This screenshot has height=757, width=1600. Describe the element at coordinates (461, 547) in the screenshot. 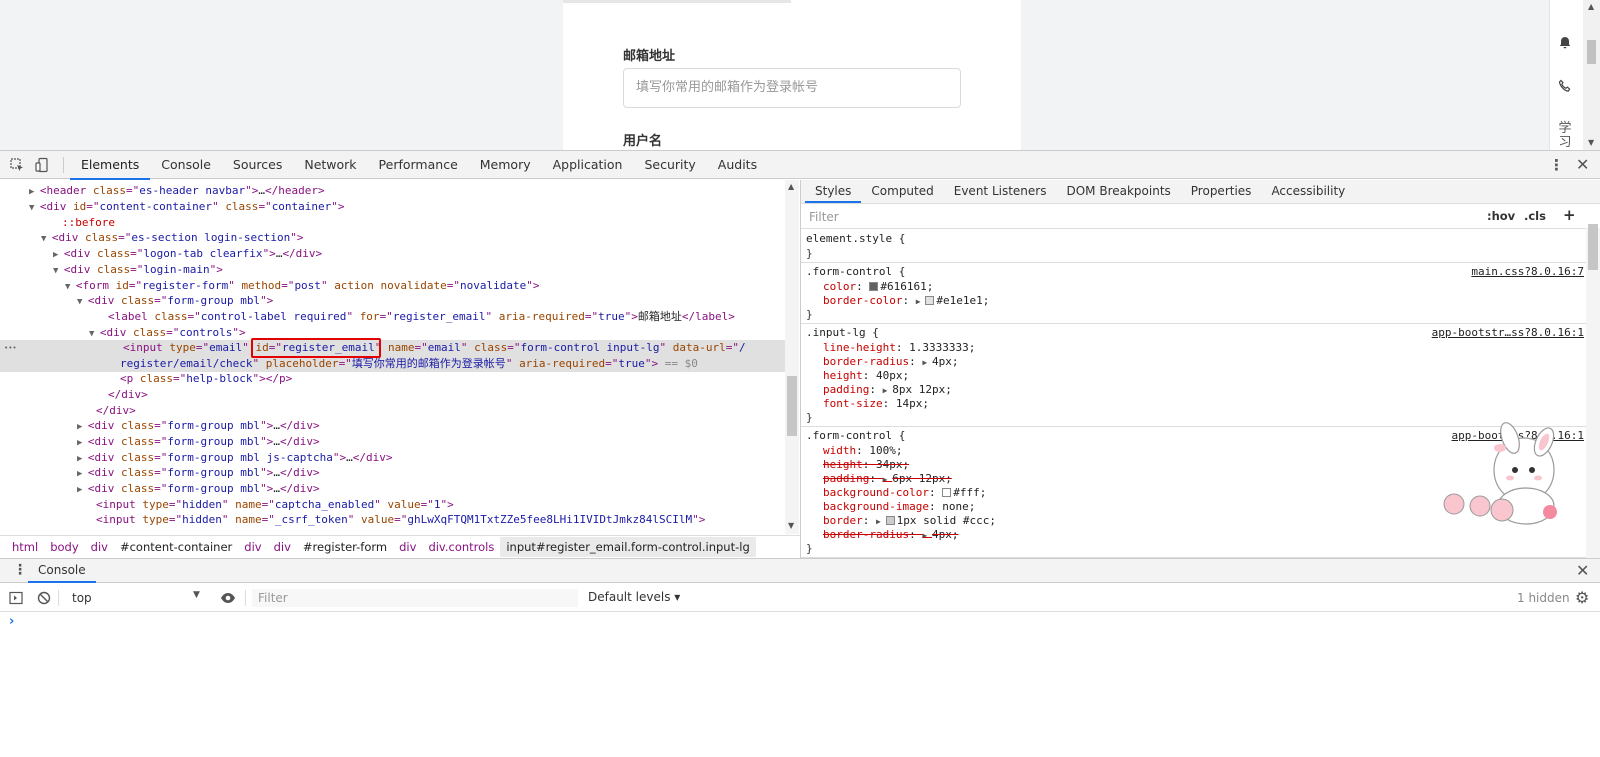

I see `breadcrumb-item: div.controls` at that location.